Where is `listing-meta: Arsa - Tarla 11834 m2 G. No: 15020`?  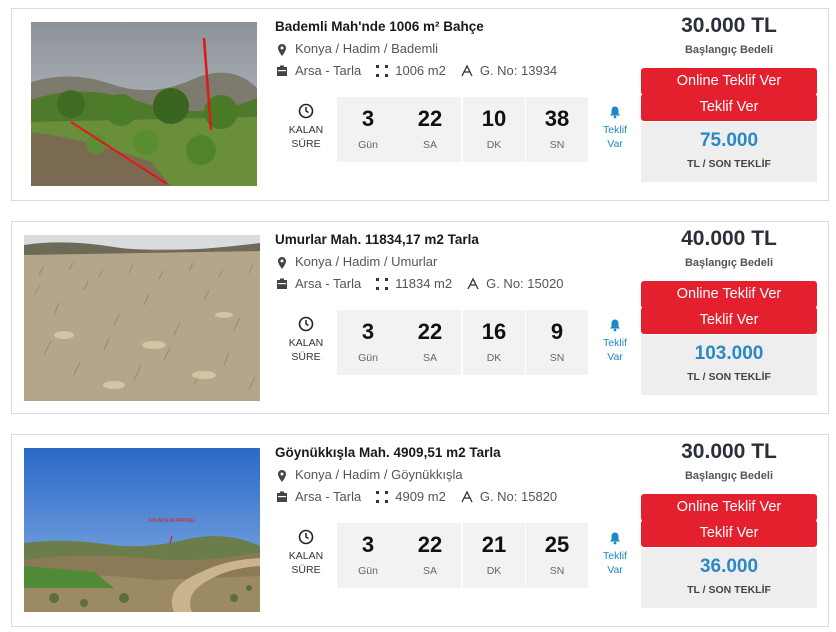
listing-meta: Arsa - Tarla 11834 m2 G. No: 15020 is located at coordinates (426, 283).